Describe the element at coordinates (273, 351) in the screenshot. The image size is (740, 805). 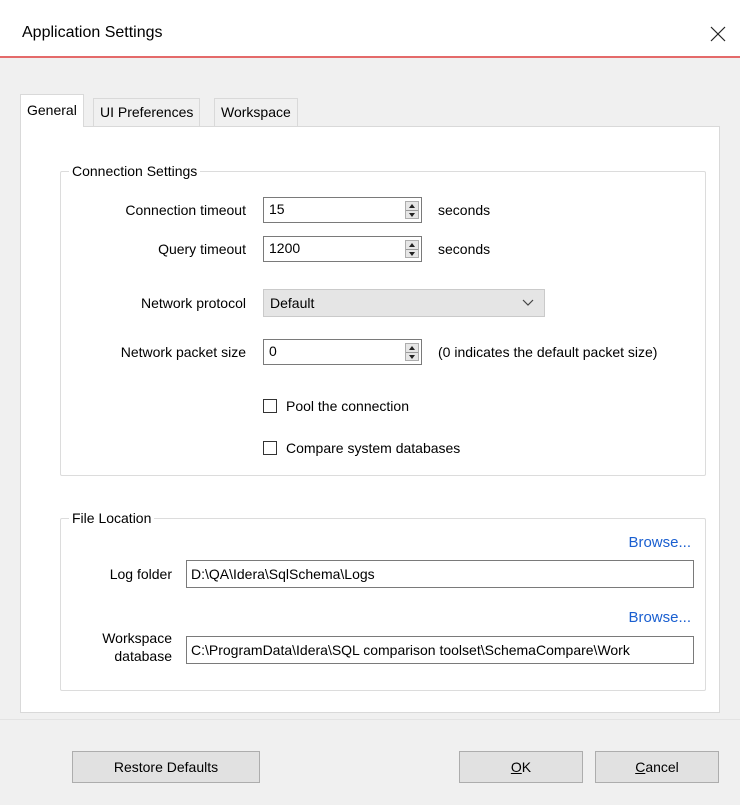
I see `network-packet-size-value: 0` at that location.